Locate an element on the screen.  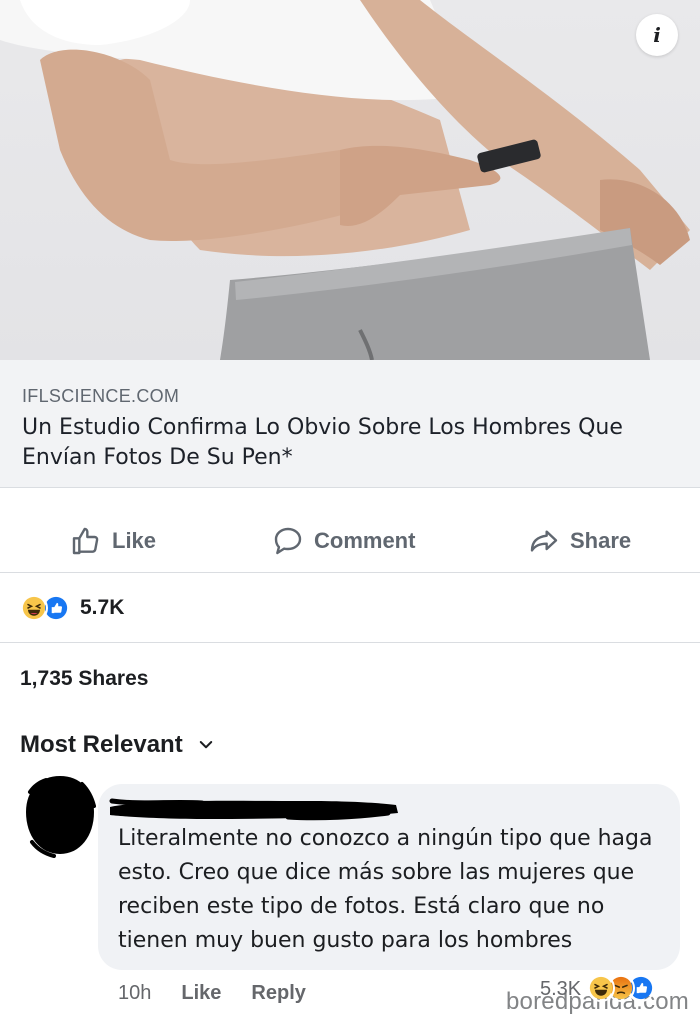
reaction-icons is located at coordinates (48, 608).